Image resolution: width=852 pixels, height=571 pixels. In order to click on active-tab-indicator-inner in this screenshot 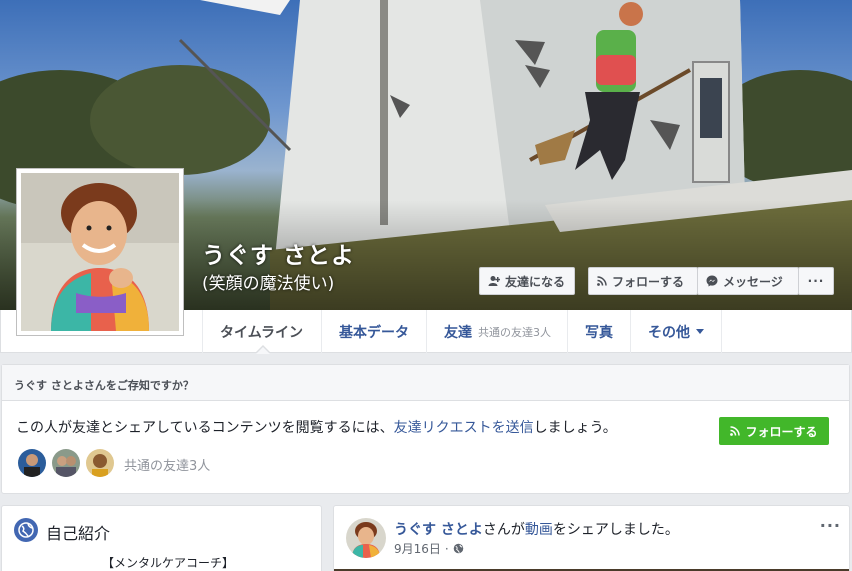, I will do `click(263, 350)`.